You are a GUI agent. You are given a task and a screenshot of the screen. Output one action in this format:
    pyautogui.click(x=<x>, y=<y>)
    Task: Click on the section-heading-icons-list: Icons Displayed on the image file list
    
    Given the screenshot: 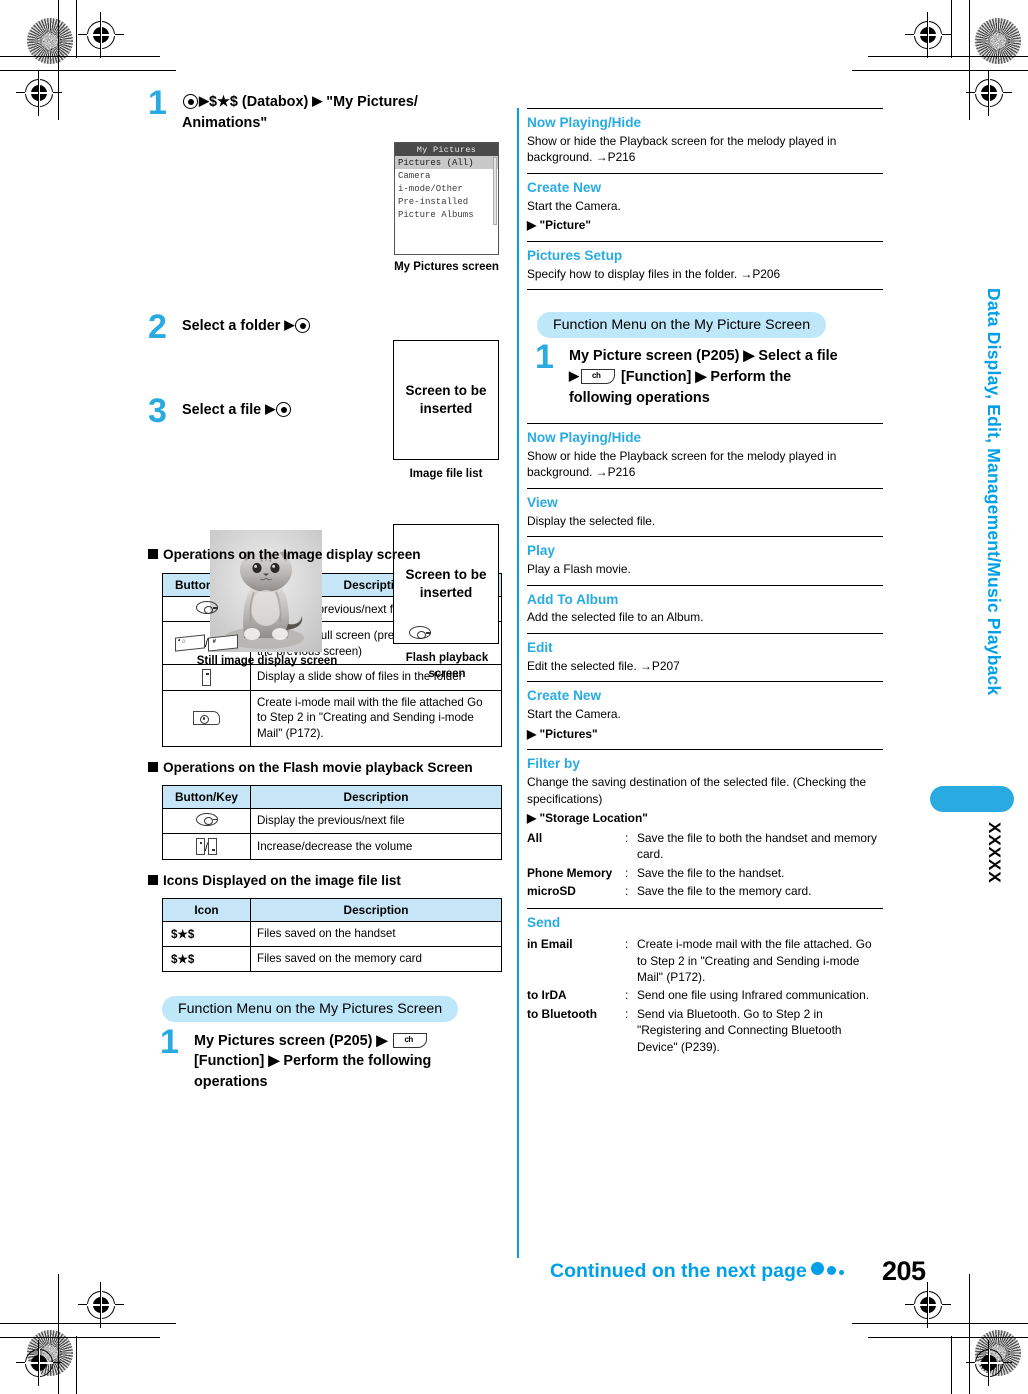 What is the action you would take?
    pyautogui.click(x=328, y=881)
    